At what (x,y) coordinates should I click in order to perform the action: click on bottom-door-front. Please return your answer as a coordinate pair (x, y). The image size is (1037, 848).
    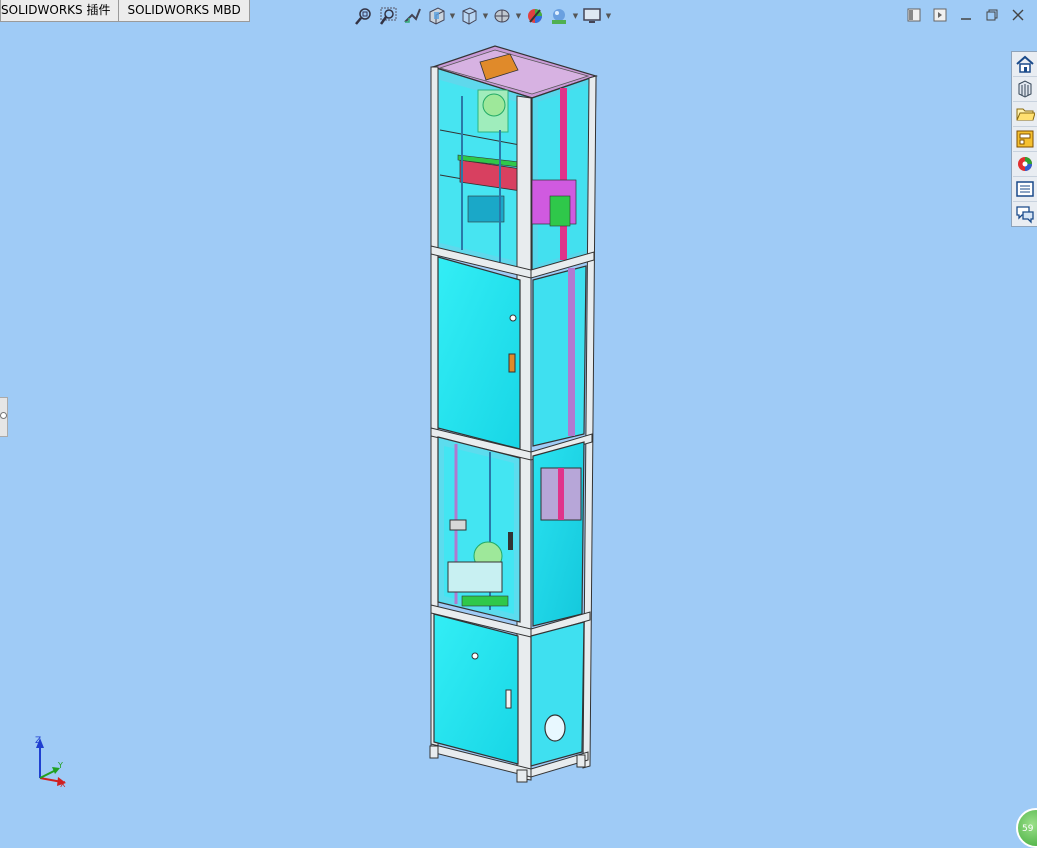
    Looking at the image, I should click on (476, 689).